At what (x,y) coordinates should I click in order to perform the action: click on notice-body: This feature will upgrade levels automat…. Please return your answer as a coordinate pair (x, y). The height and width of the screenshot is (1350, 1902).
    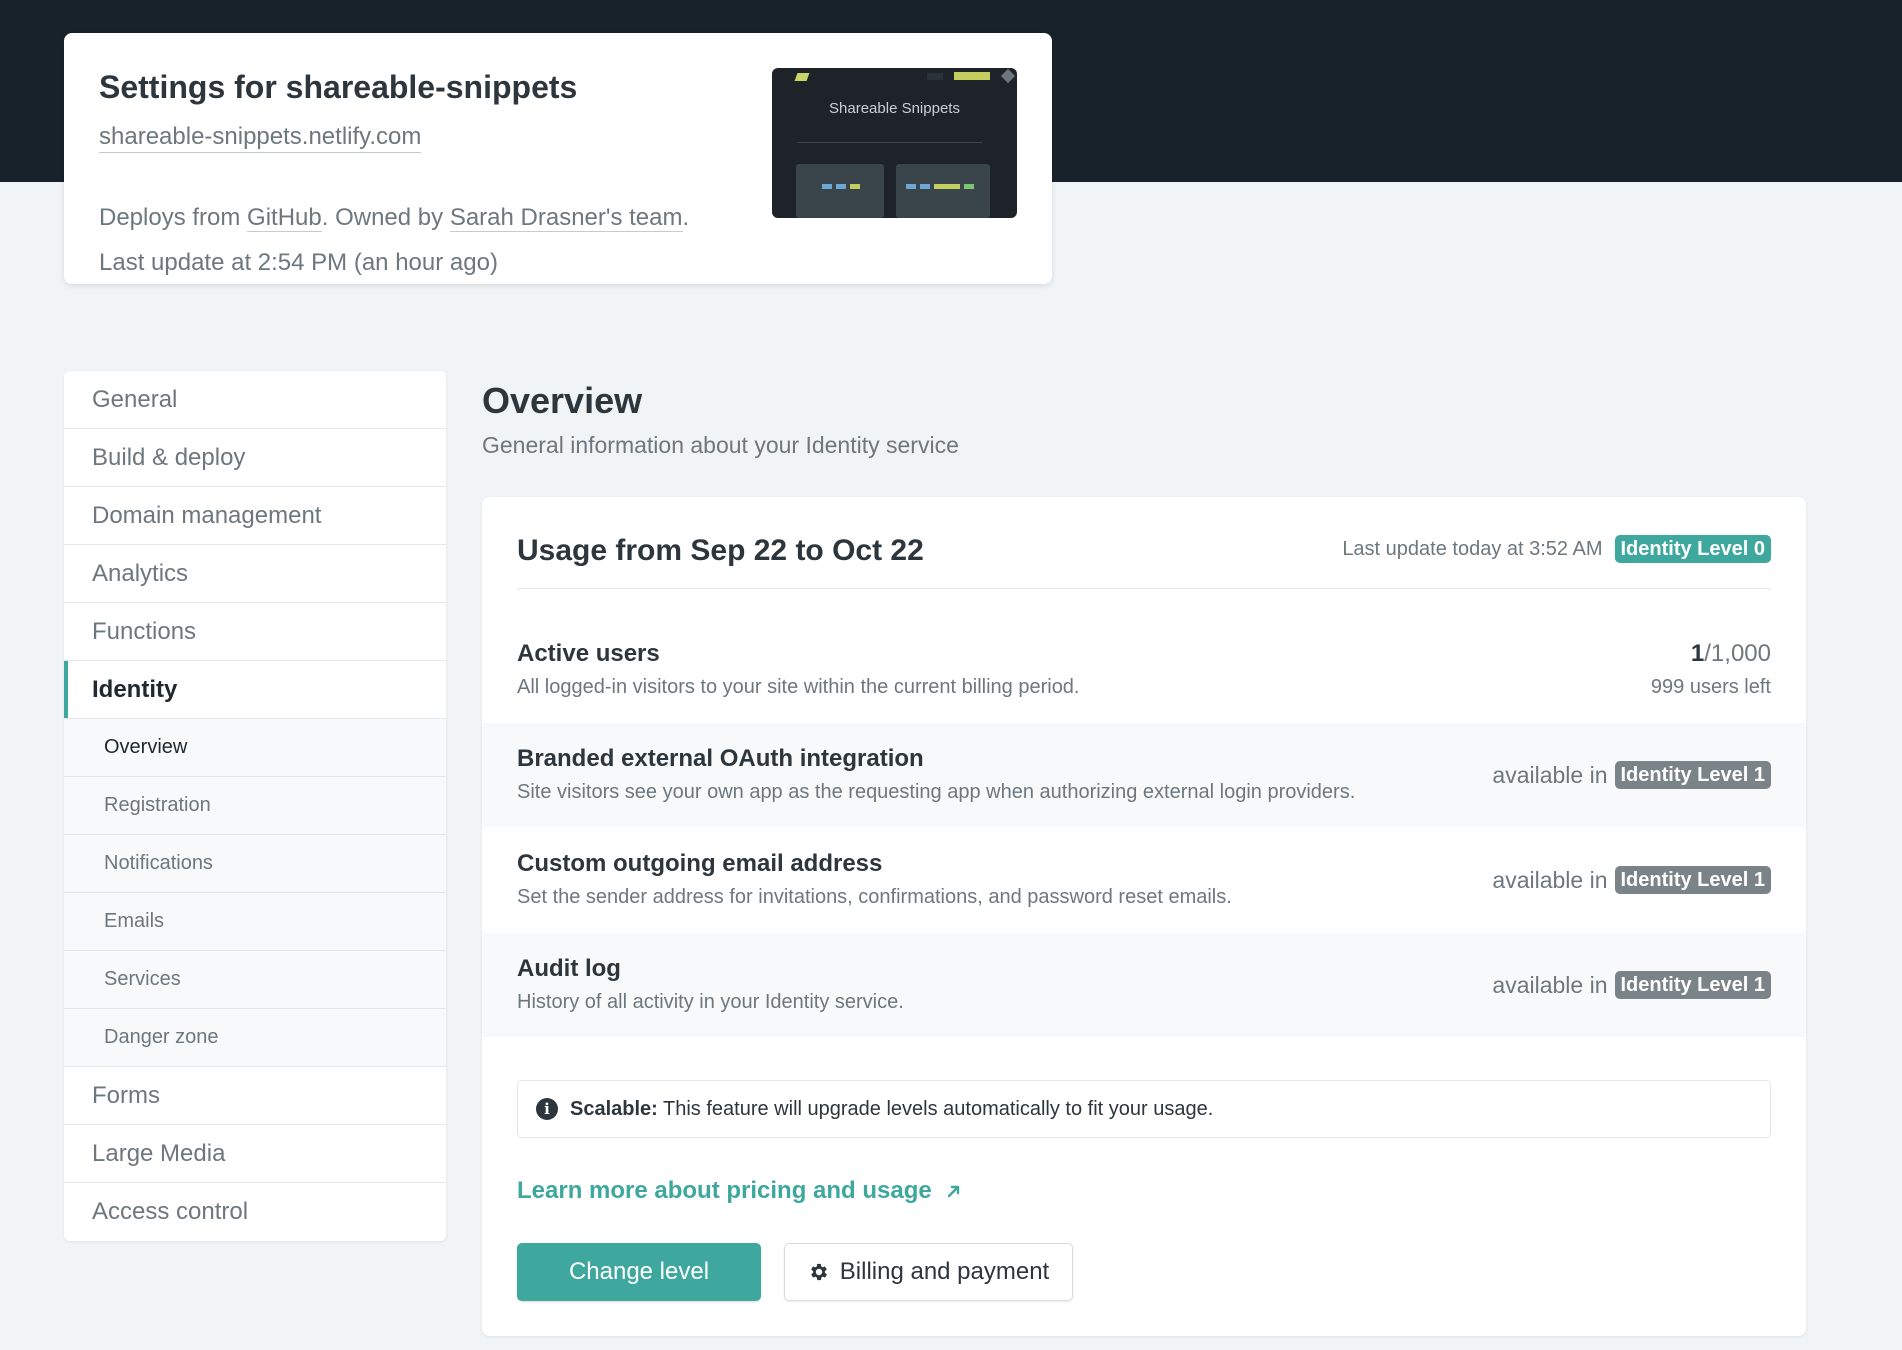
    Looking at the image, I should click on (935, 1108).